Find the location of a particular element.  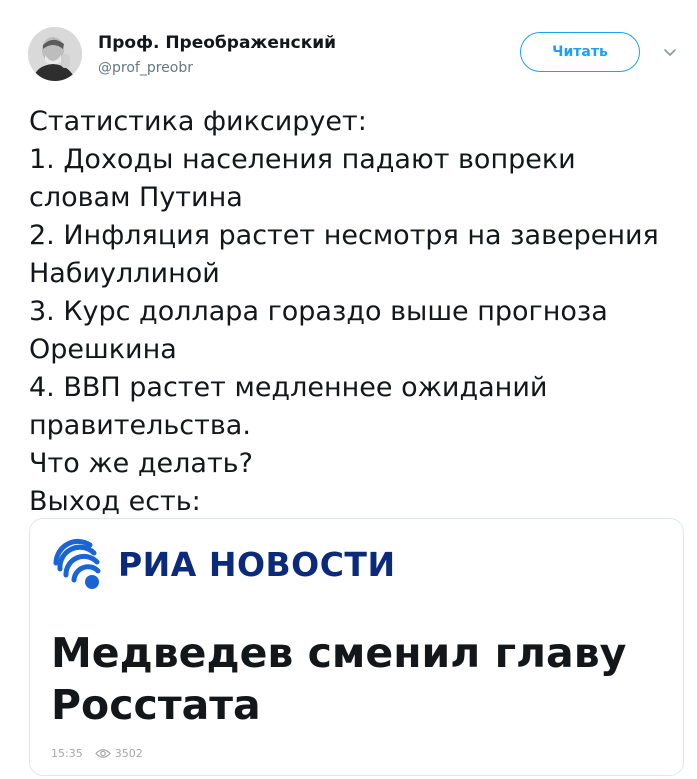

tweet-header: Проф. Преображенский @prof_preobr Читать is located at coordinates (353, 55).